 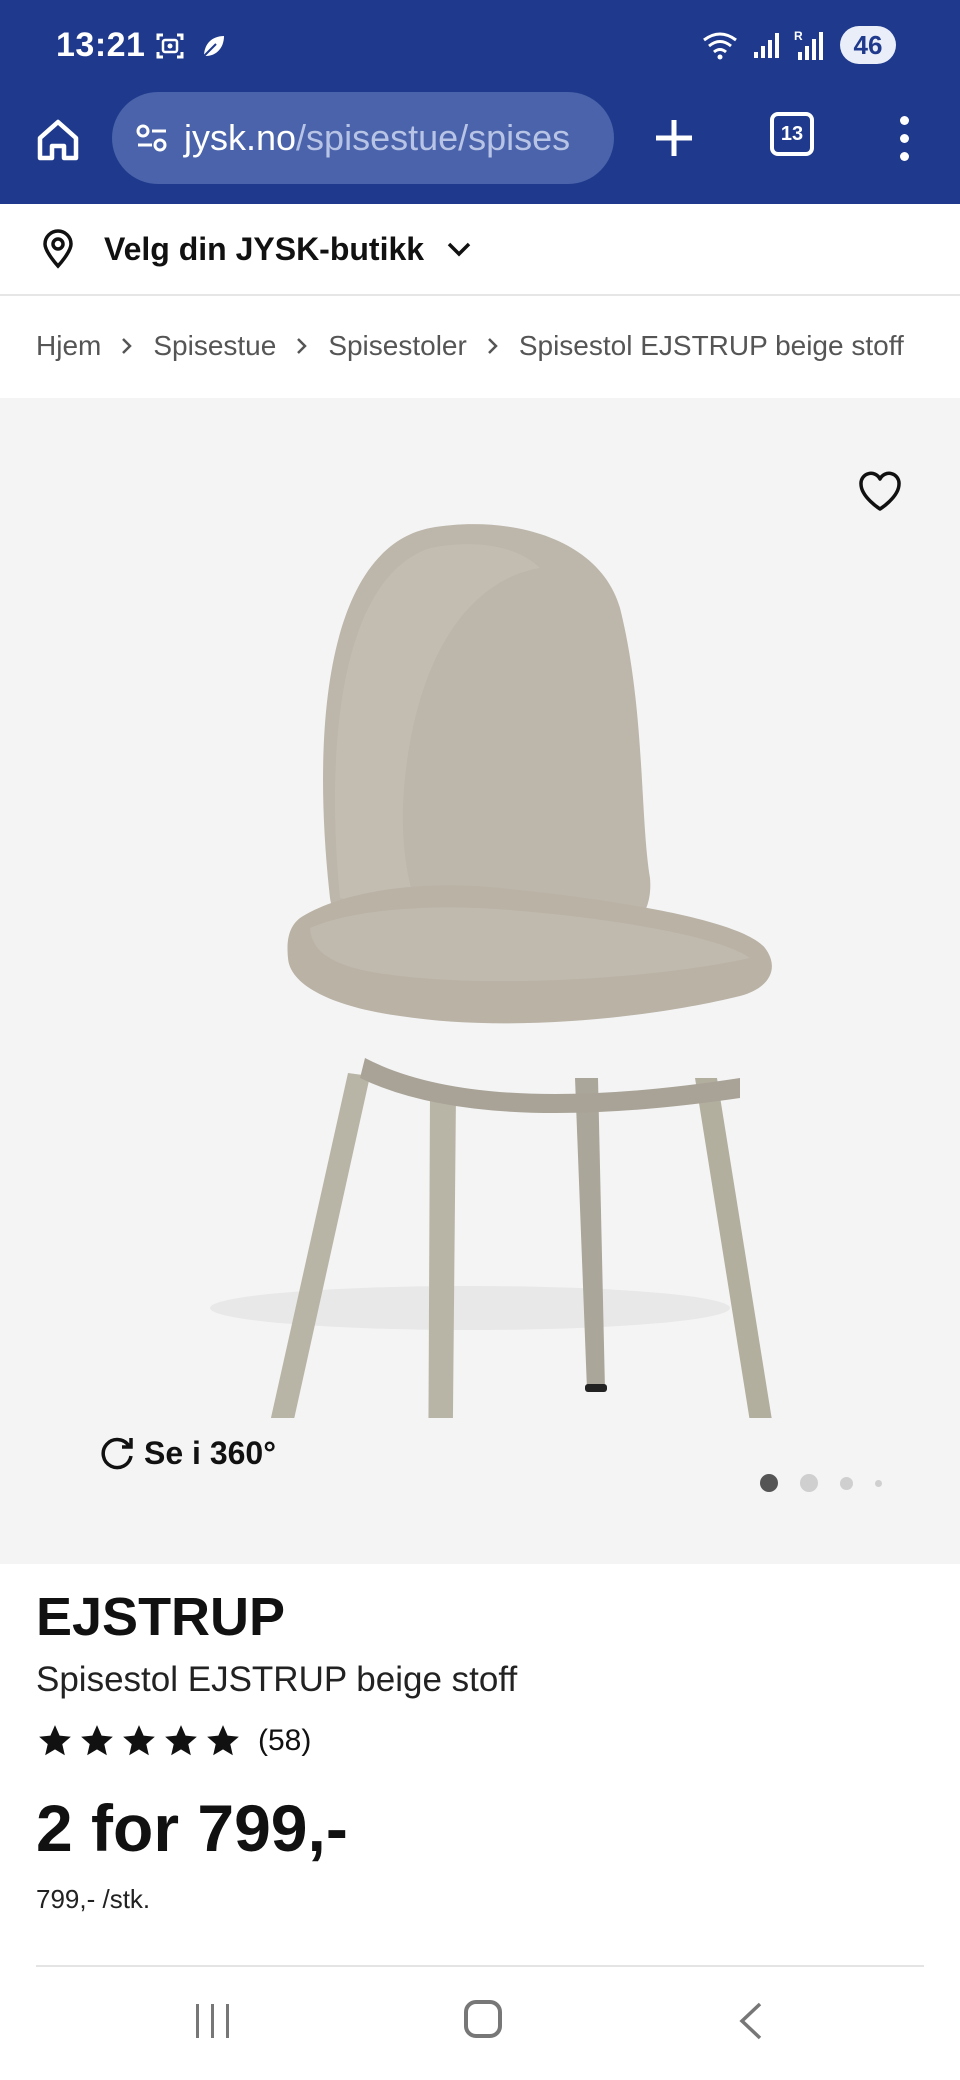 What do you see at coordinates (751, 2021) in the screenshot?
I see `back-icon` at bounding box center [751, 2021].